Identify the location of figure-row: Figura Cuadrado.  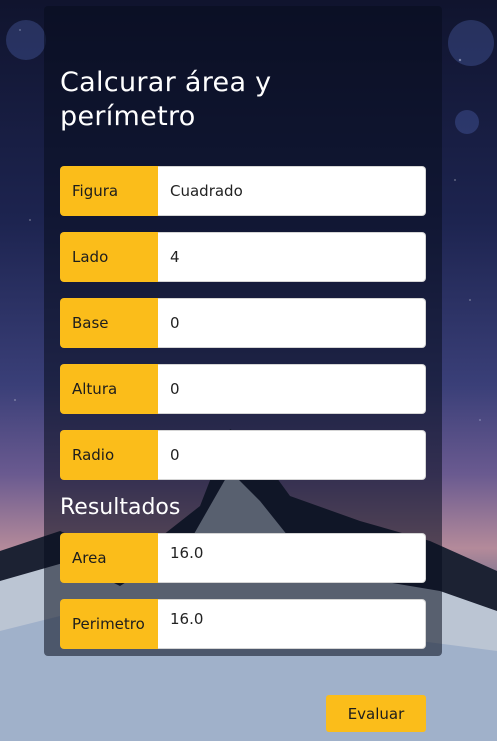
(243, 191).